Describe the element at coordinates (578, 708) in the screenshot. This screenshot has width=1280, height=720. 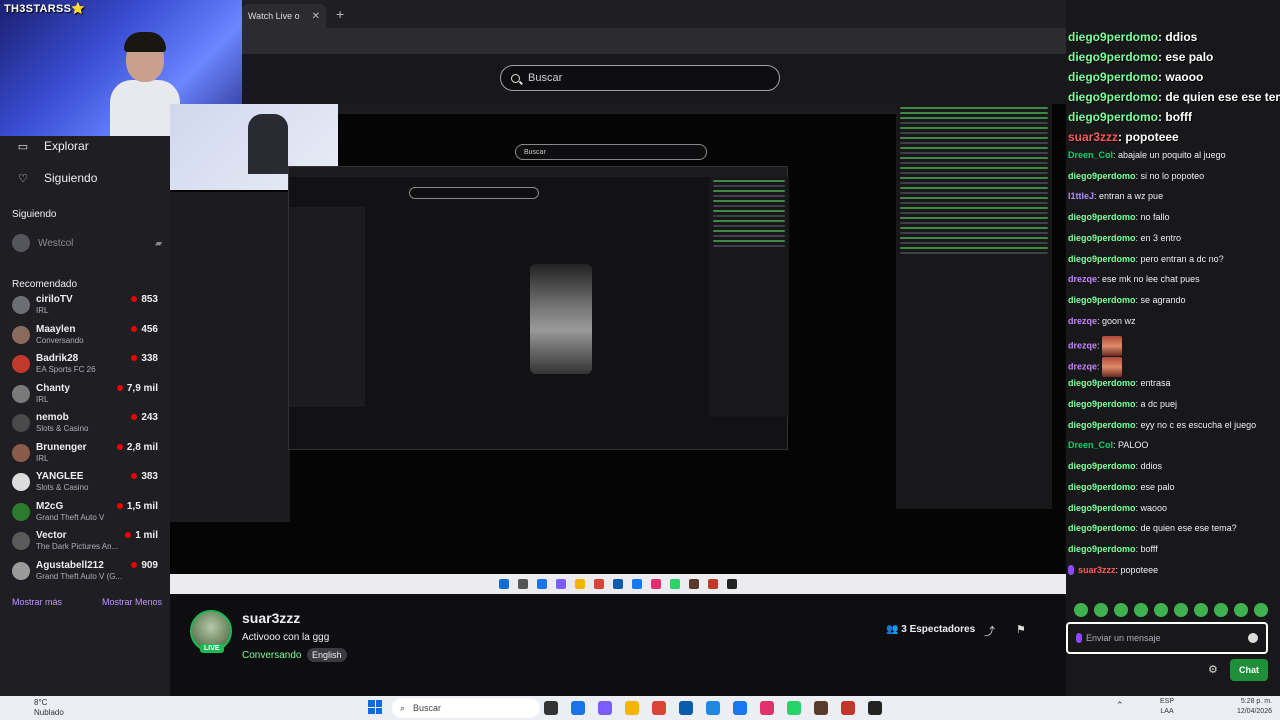
I see `edge-icon` at that location.